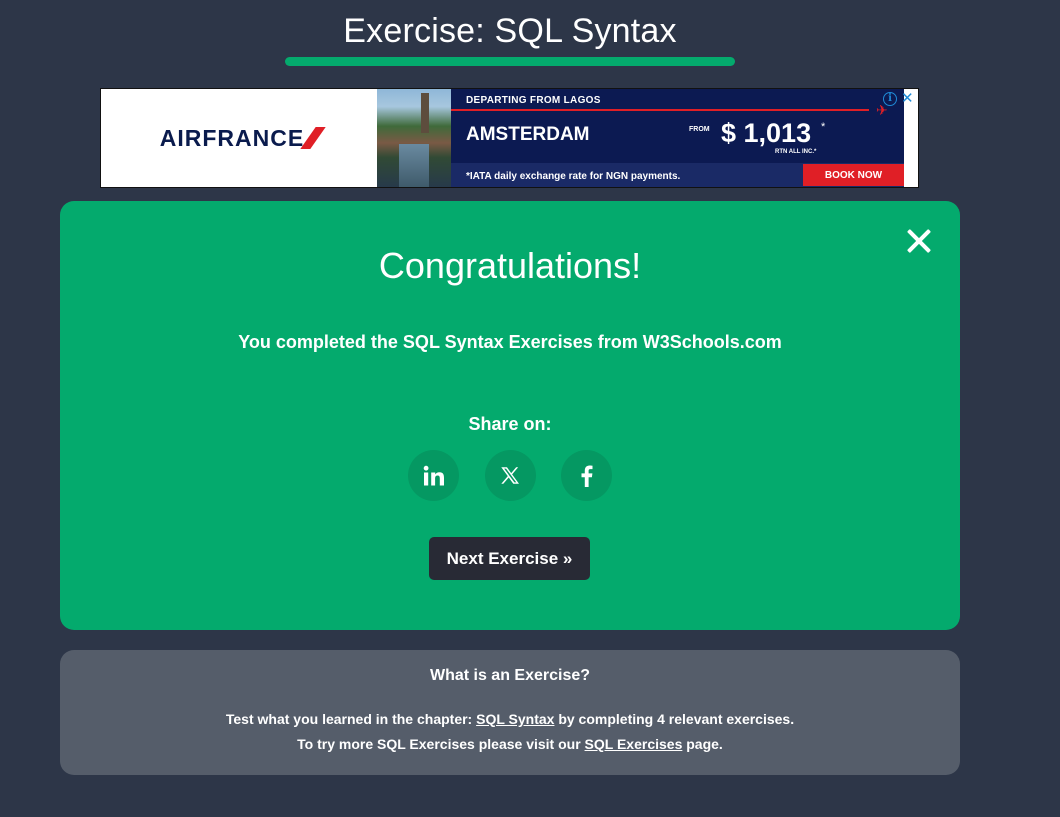 This screenshot has width=1060, height=817. I want to click on info-line2-suffix: page., so click(702, 744).